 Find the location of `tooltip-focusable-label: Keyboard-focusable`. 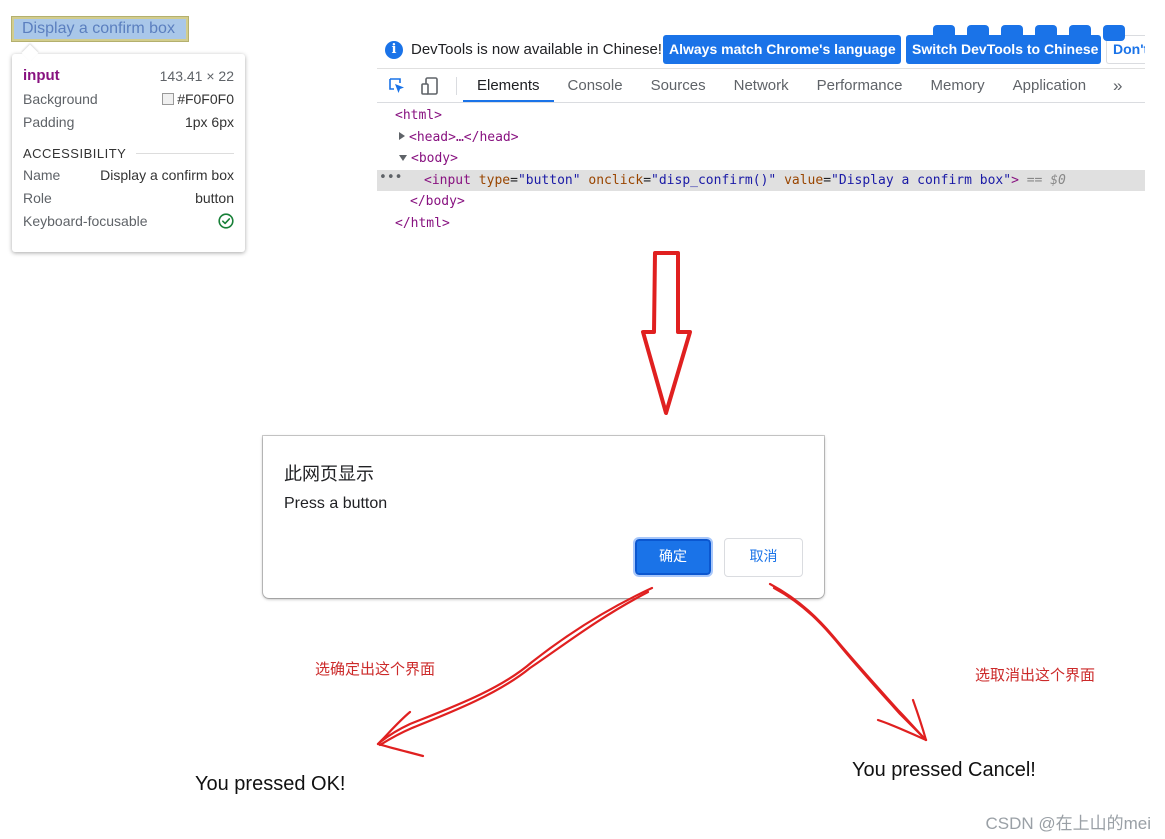

tooltip-focusable-label: Keyboard-focusable is located at coordinates (85, 220).